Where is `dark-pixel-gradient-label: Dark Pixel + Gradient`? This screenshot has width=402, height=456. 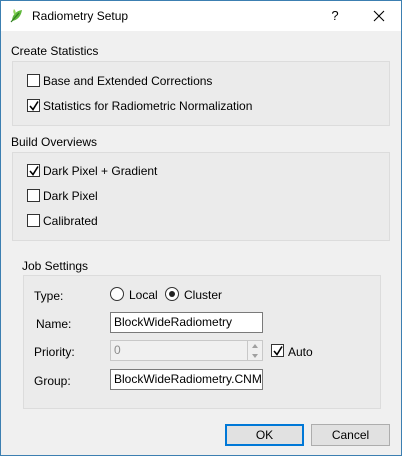 dark-pixel-gradient-label: Dark Pixel + Gradient is located at coordinates (100, 171).